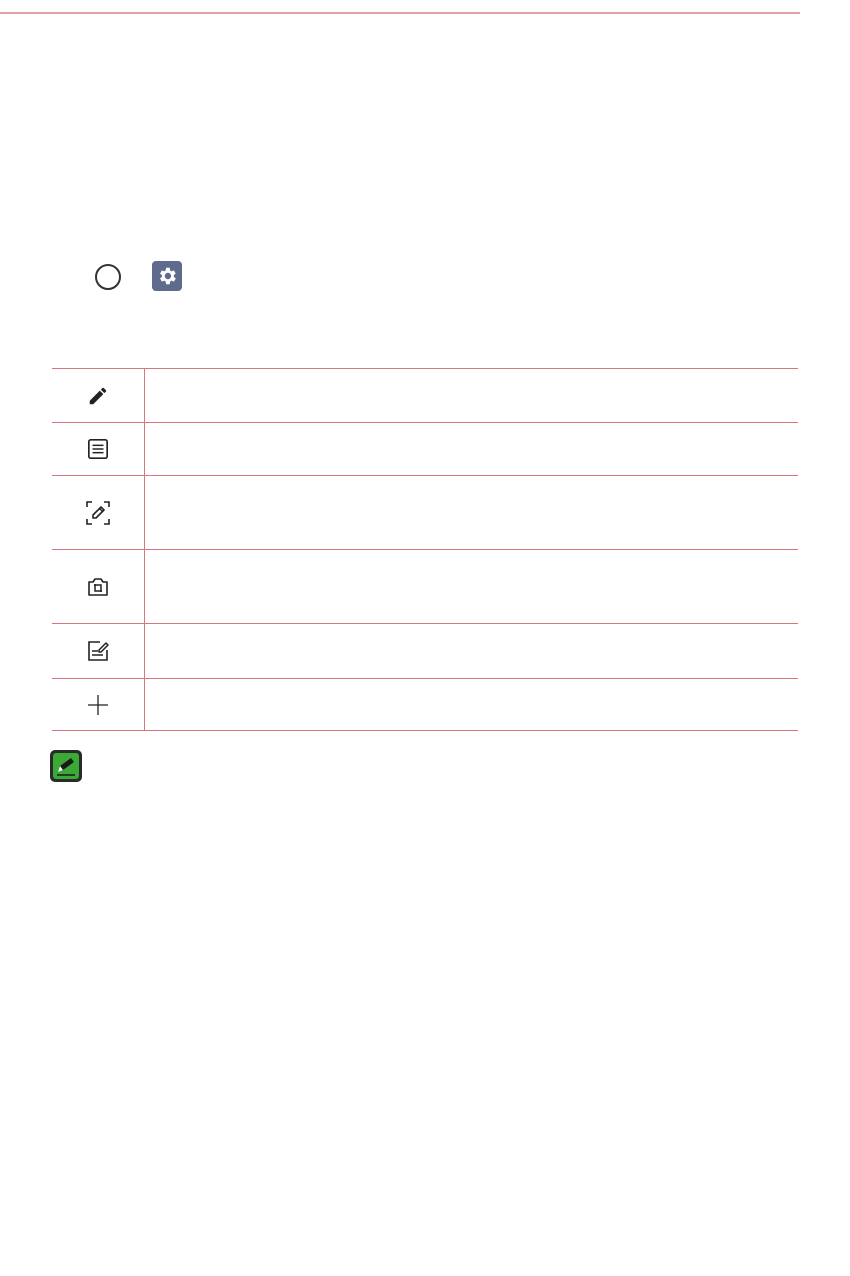  I want to click on gear-icon, so click(167, 276).